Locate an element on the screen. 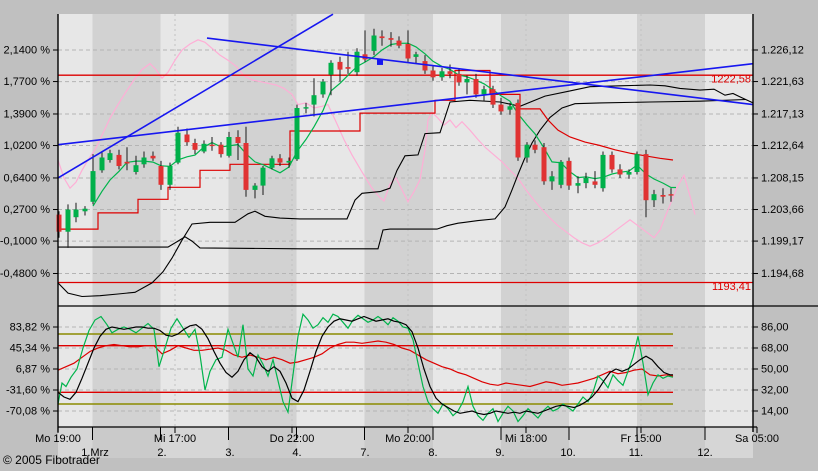 The image size is (818, 471). date-axis-label: 3. is located at coordinates (229, 453).